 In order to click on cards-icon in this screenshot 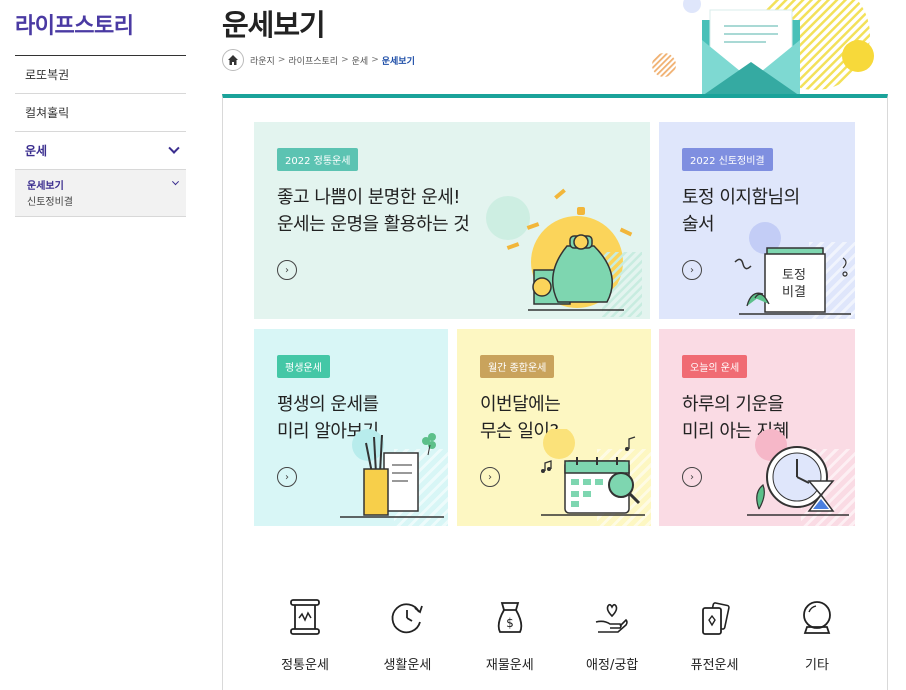, I will do `click(715, 618)`.